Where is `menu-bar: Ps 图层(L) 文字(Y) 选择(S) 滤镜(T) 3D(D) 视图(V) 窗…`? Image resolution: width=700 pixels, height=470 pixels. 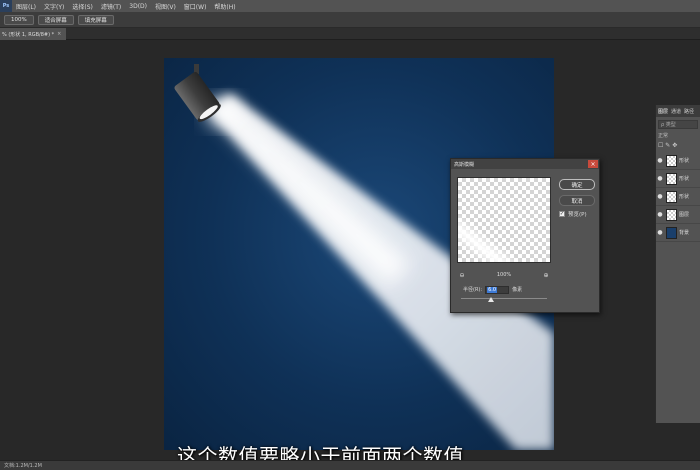 menu-bar: Ps 图层(L) 文字(Y) 选择(S) 滤镜(T) 3D(D) 视图(V) 窗… is located at coordinates (350, 6).